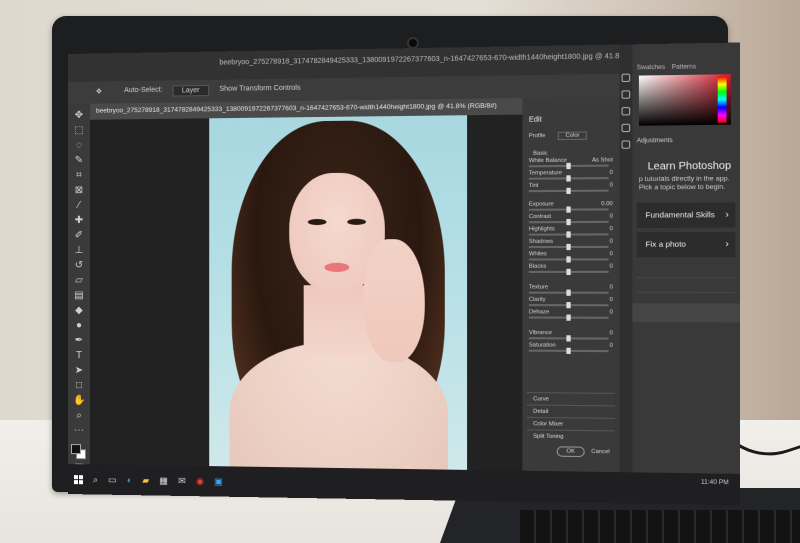 This screenshot has width=800, height=543. What do you see at coordinates (79, 221) in the screenshot?
I see `healing-brush-icon: ✚` at bounding box center [79, 221].